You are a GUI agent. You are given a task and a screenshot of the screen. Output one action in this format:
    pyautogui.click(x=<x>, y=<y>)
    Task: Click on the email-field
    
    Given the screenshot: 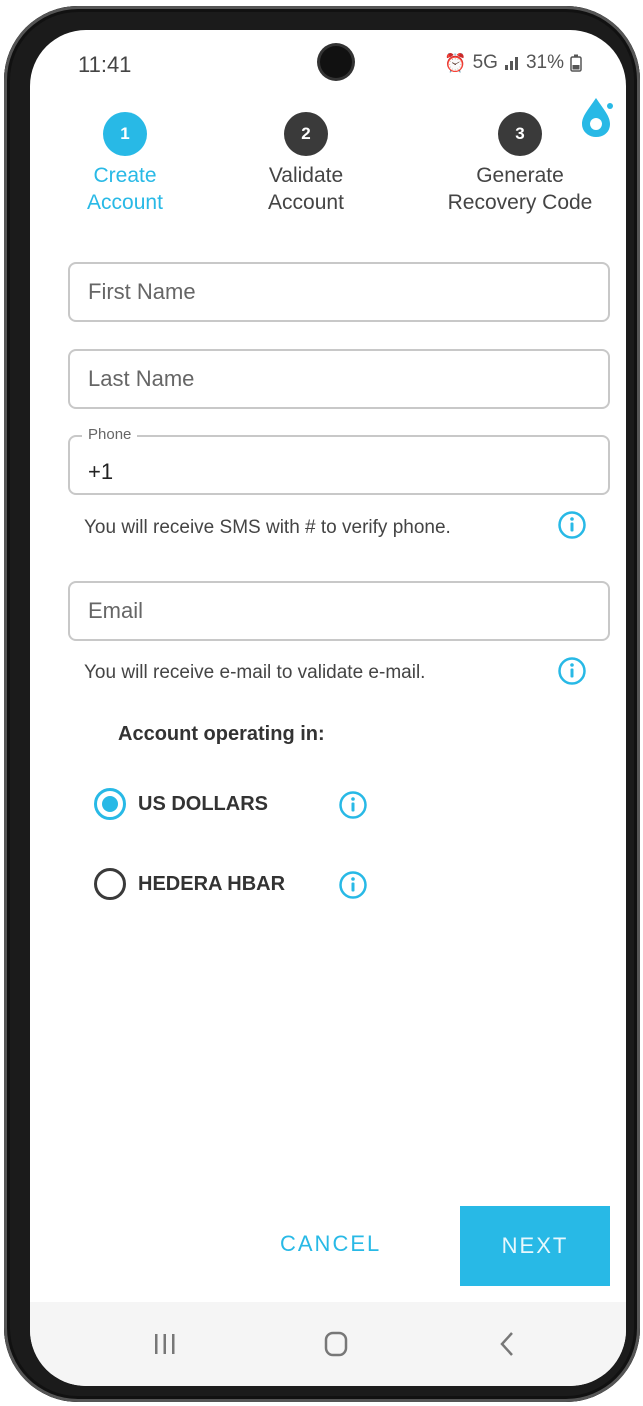 What is the action you would take?
    pyautogui.click(x=339, y=611)
    